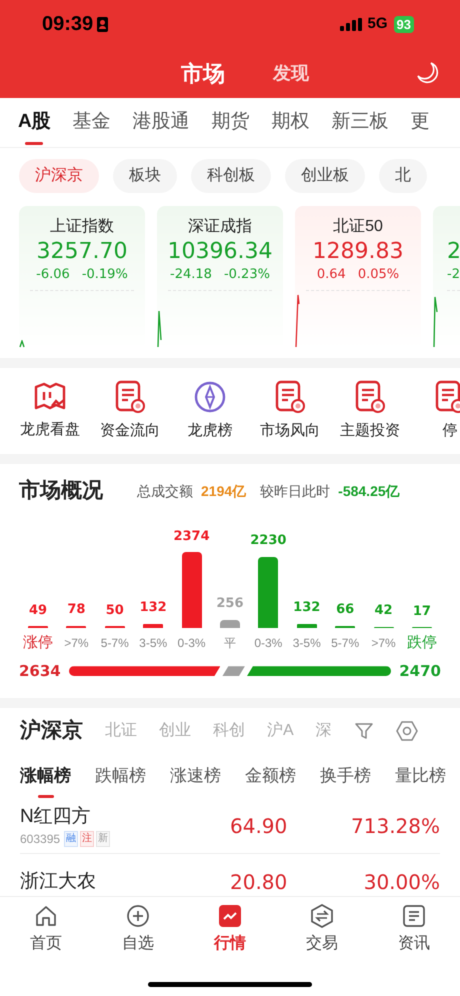  What do you see at coordinates (220, 252) in the screenshot?
I see `index-value: 10396.34` at bounding box center [220, 252].